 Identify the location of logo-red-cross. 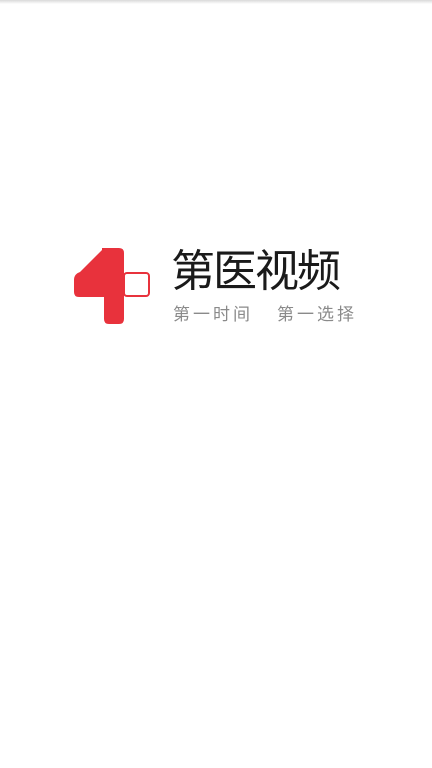
(99, 286).